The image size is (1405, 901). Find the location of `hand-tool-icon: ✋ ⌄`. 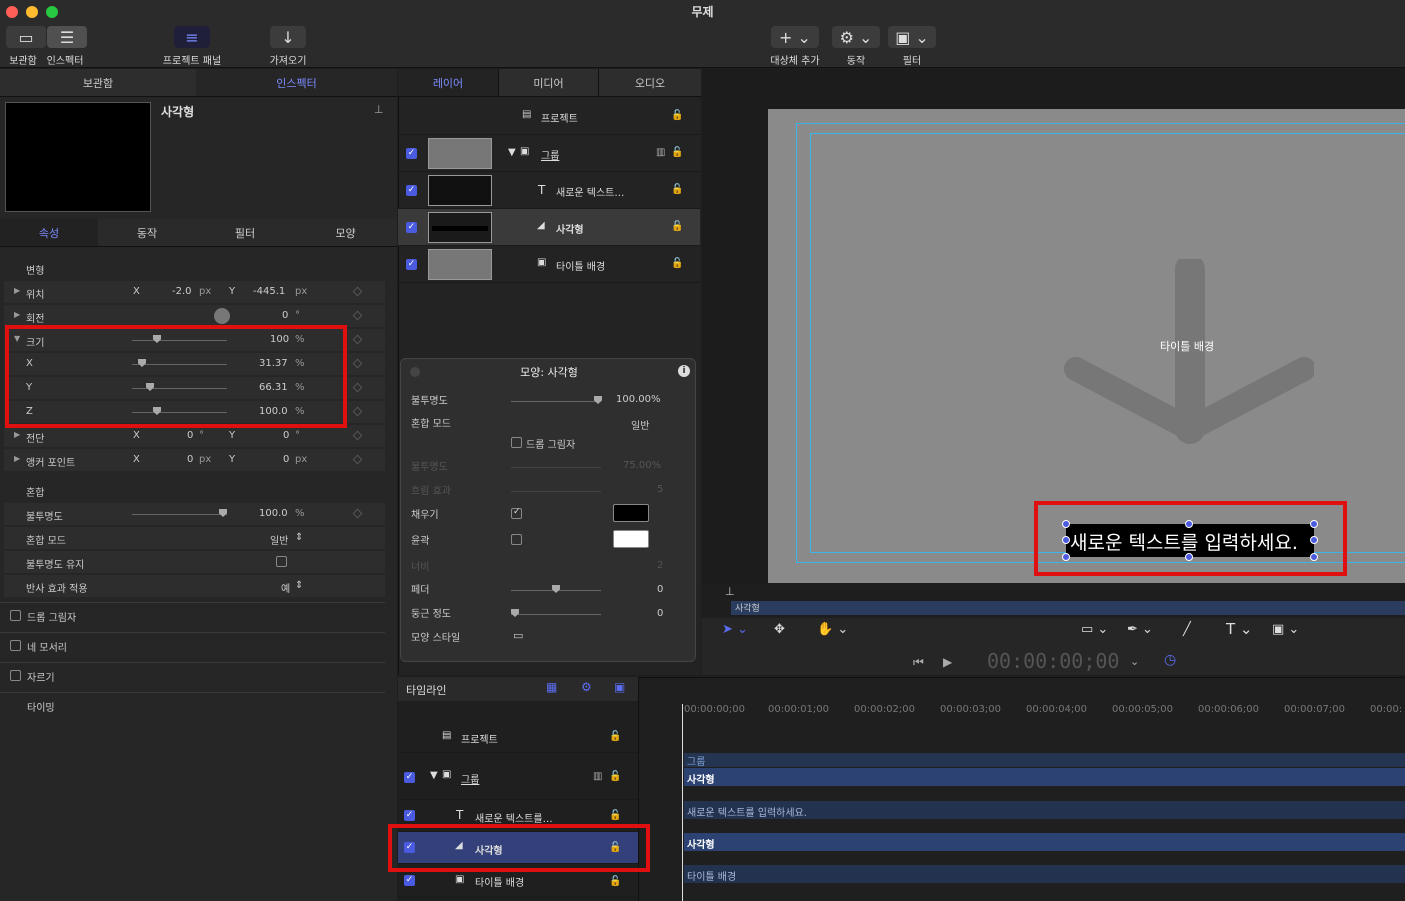

hand-tool-icon: ✋ ⌄ is located at coordinates (832, 629).